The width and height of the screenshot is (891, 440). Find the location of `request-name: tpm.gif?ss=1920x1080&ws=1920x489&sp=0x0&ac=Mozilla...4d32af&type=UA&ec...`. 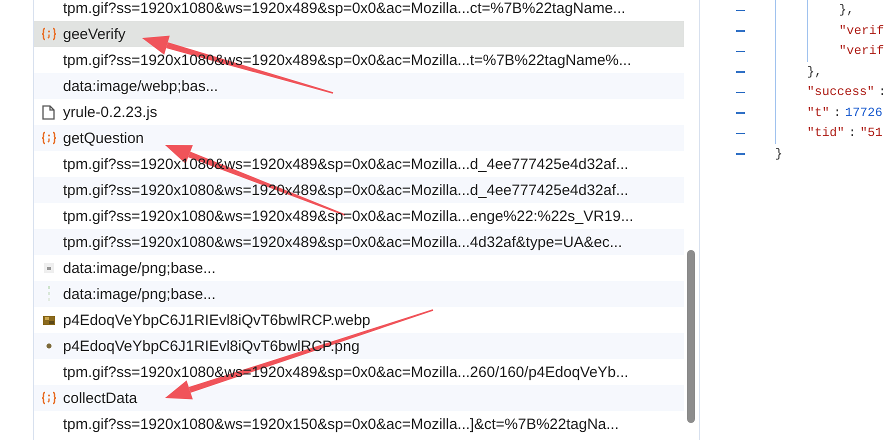

request-name: tpm.gif?ss=1920x1080&ws=1920x489&sp=0x0&ac=Mozilla...4d32af&type=UA&ec... is located at coordinates (342, 242).